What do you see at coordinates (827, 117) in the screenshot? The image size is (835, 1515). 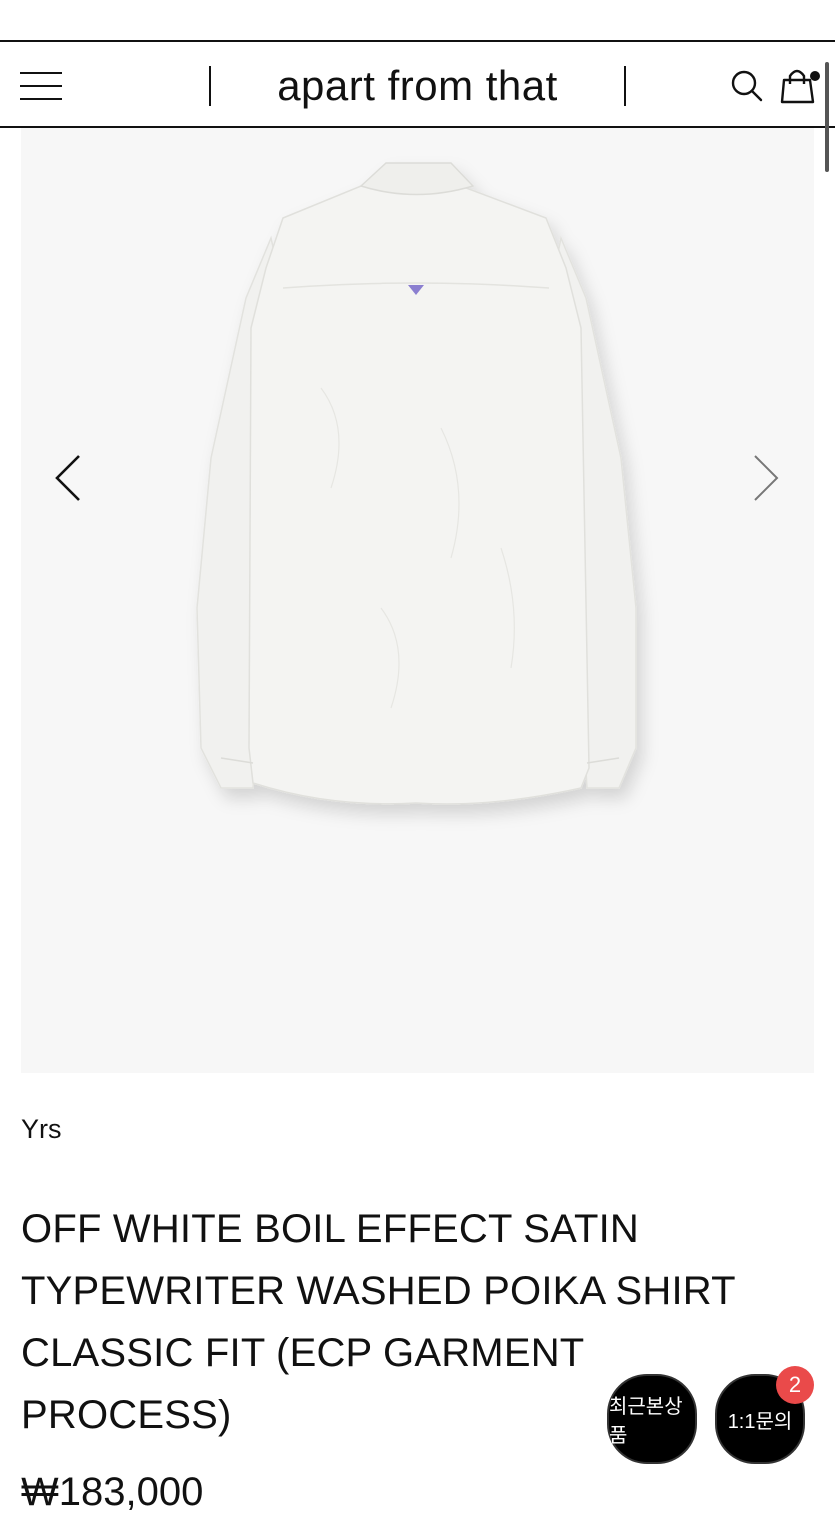 I see `page-scrollbar` at bounding box center [827, 117].